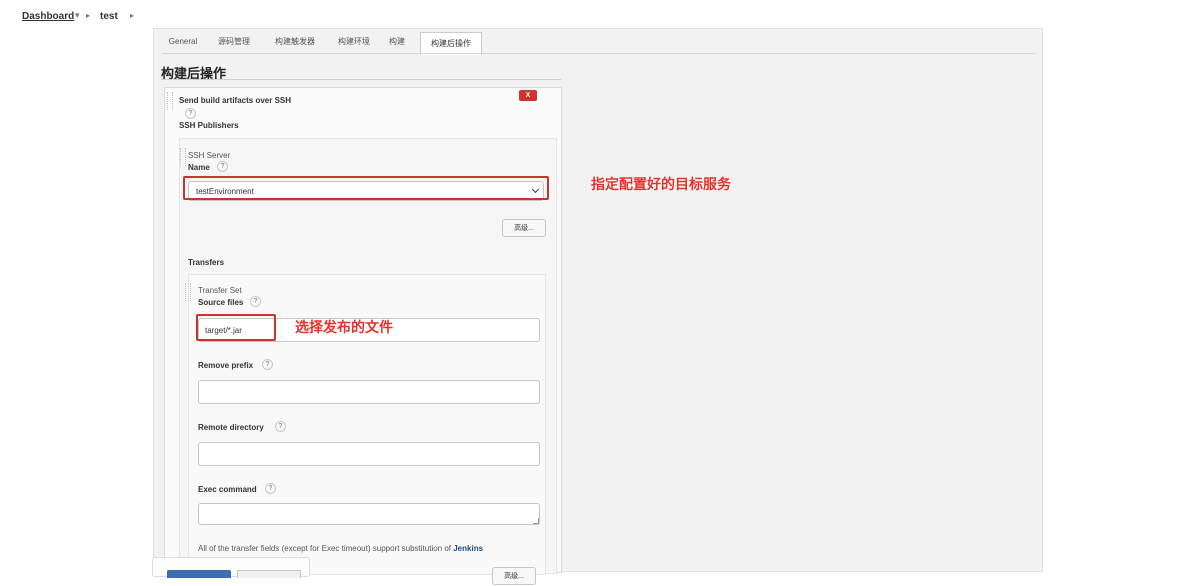 The width and height of the screenshot is (1184, 586). Describe the element at coordinates (528, 95) in the screenshot. I see `delete-button: X` at that location.